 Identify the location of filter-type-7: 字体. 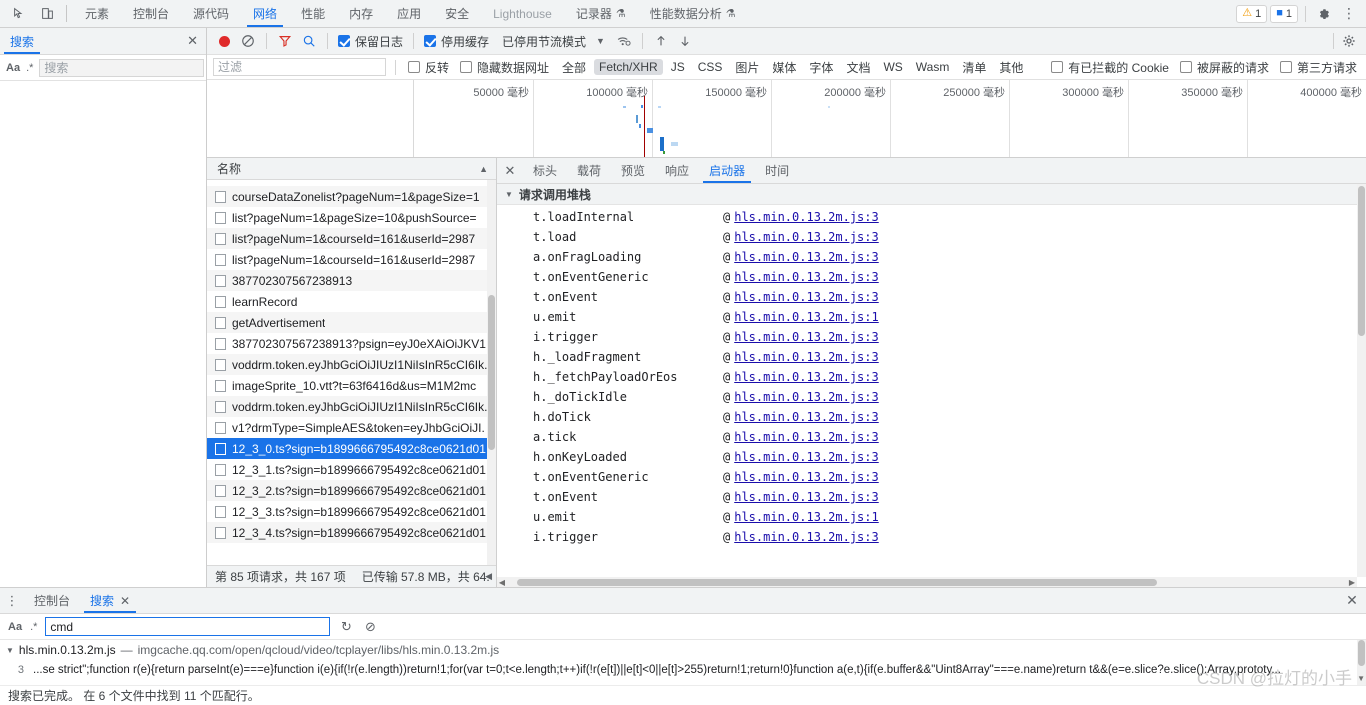
(821, 67).